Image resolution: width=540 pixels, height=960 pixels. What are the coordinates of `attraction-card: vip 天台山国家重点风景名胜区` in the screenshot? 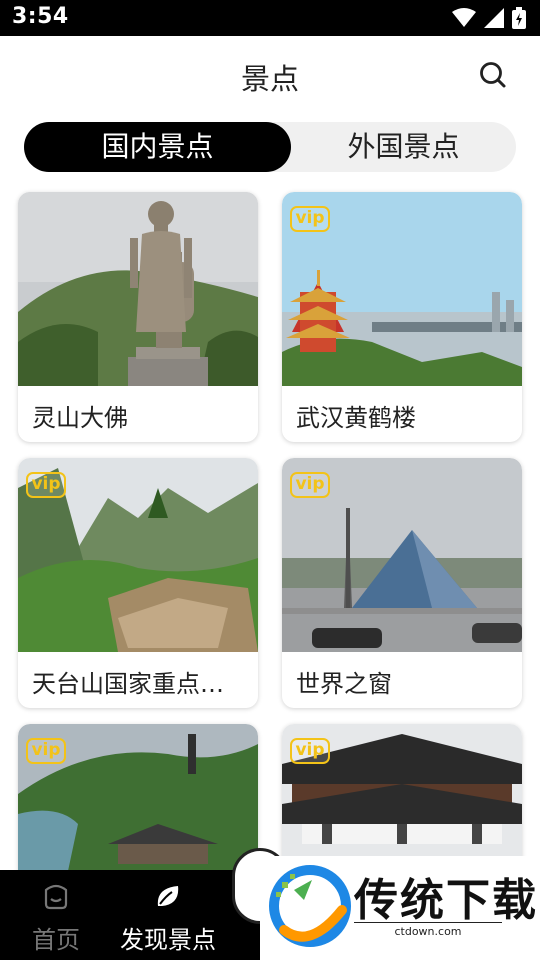 It's located at (138, 583).